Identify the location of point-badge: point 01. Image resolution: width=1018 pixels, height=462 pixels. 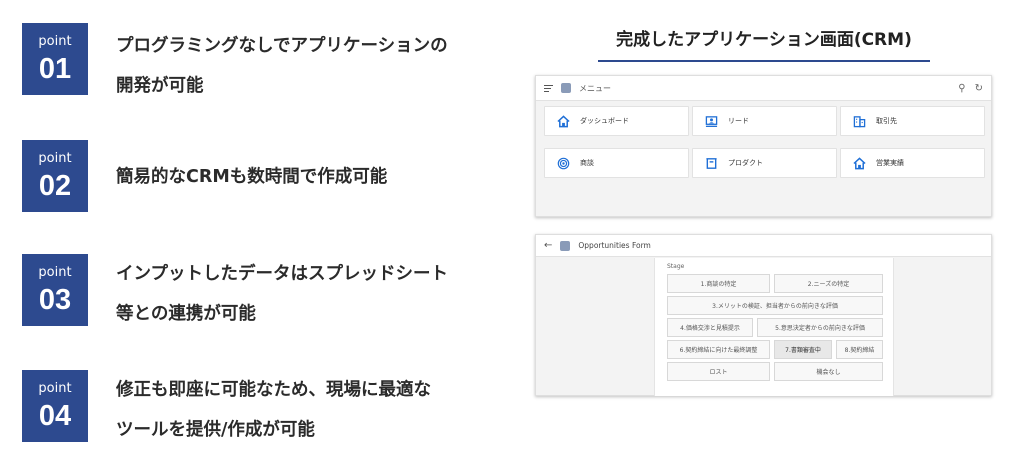
(55, 59).